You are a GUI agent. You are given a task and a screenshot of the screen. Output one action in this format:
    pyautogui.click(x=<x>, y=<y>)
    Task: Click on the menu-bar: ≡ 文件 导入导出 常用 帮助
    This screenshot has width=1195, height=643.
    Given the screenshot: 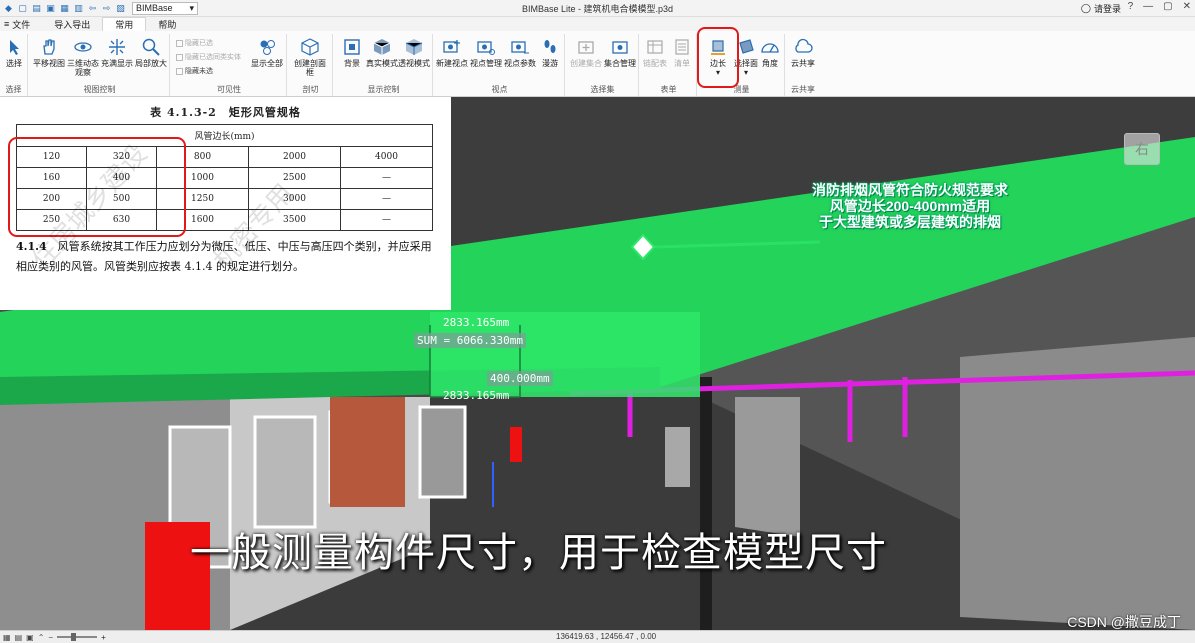 What is the action you would take?
    pyautogui.click(x=597, y=24)
    